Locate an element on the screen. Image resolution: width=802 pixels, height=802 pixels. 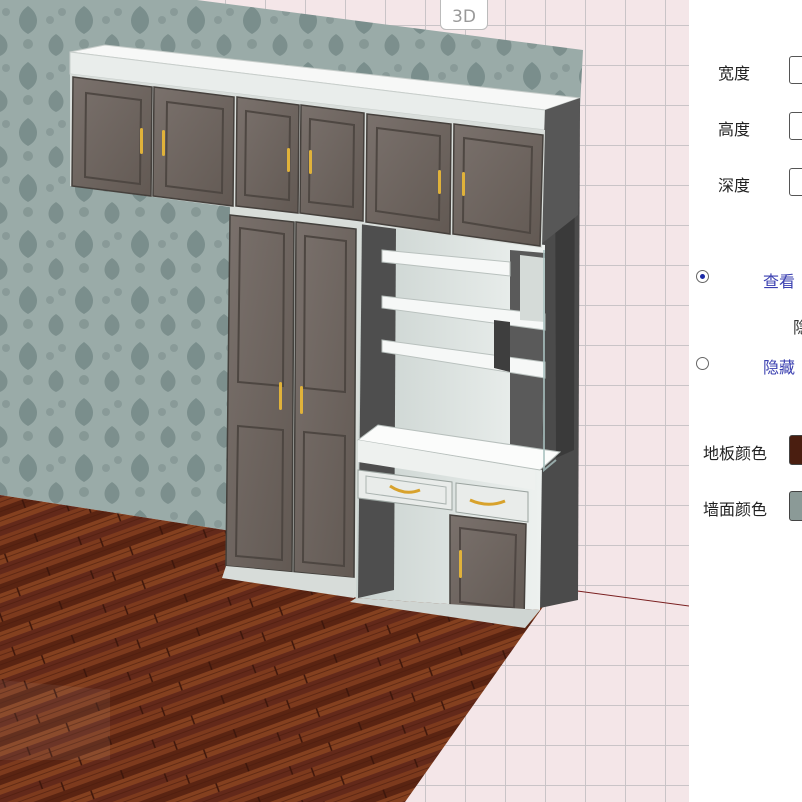
height-label: 高度 is located at coordinates (734, 129).